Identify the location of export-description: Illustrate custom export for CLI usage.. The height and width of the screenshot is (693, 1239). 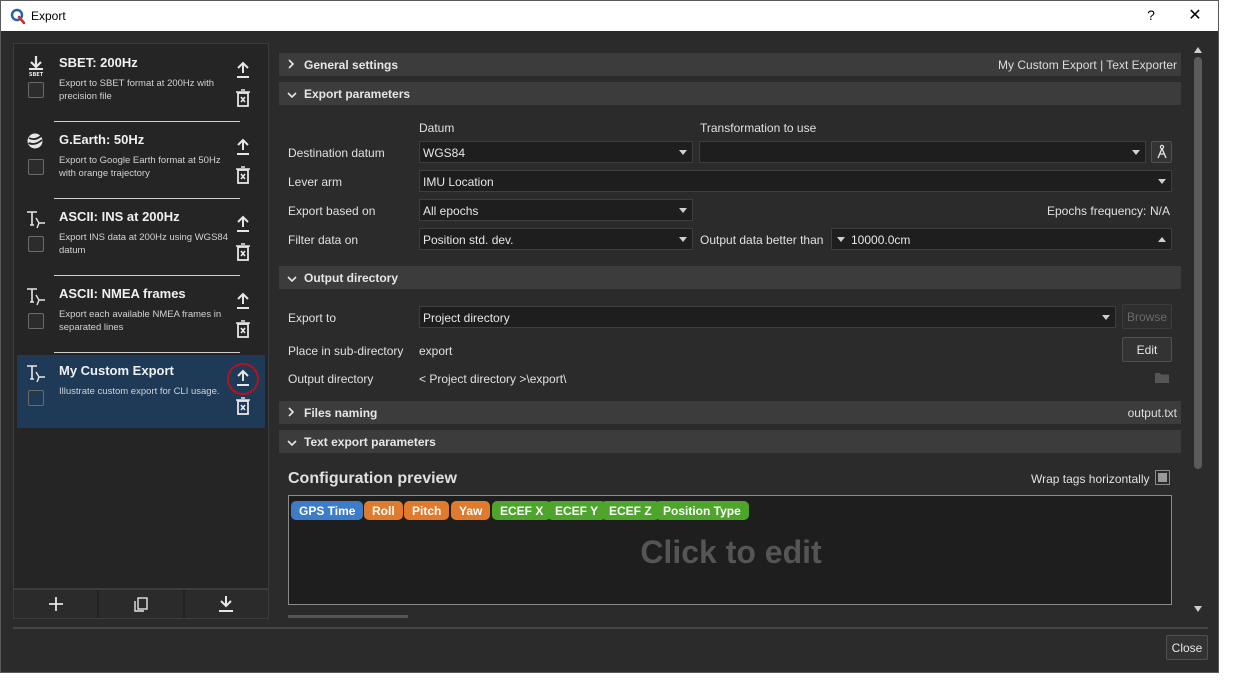
(139, 391).